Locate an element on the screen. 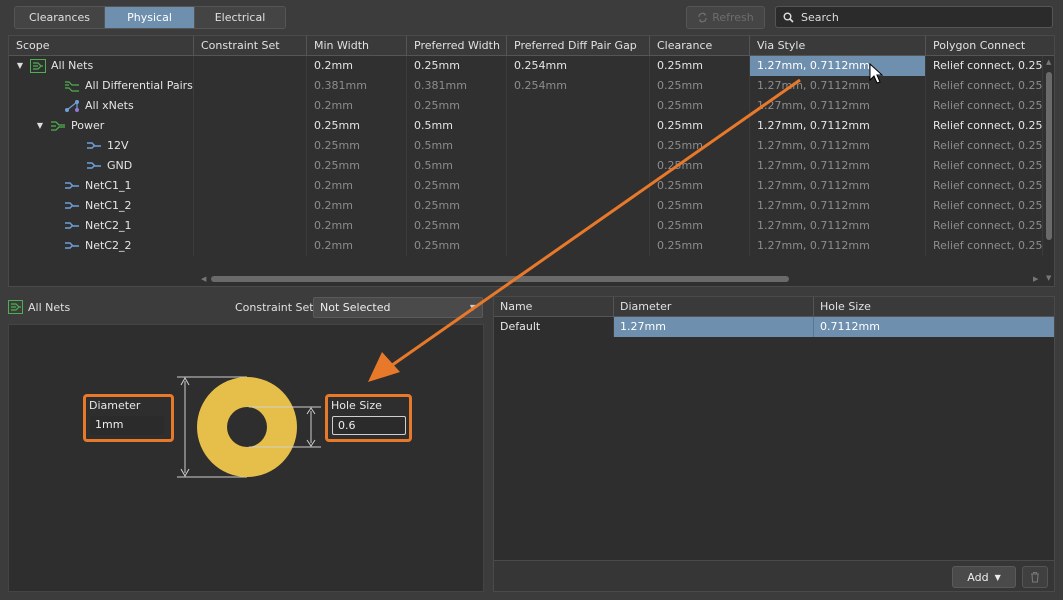  horizontal-scrollbar: ◀ ▶ is located at coordinates (526, 279).